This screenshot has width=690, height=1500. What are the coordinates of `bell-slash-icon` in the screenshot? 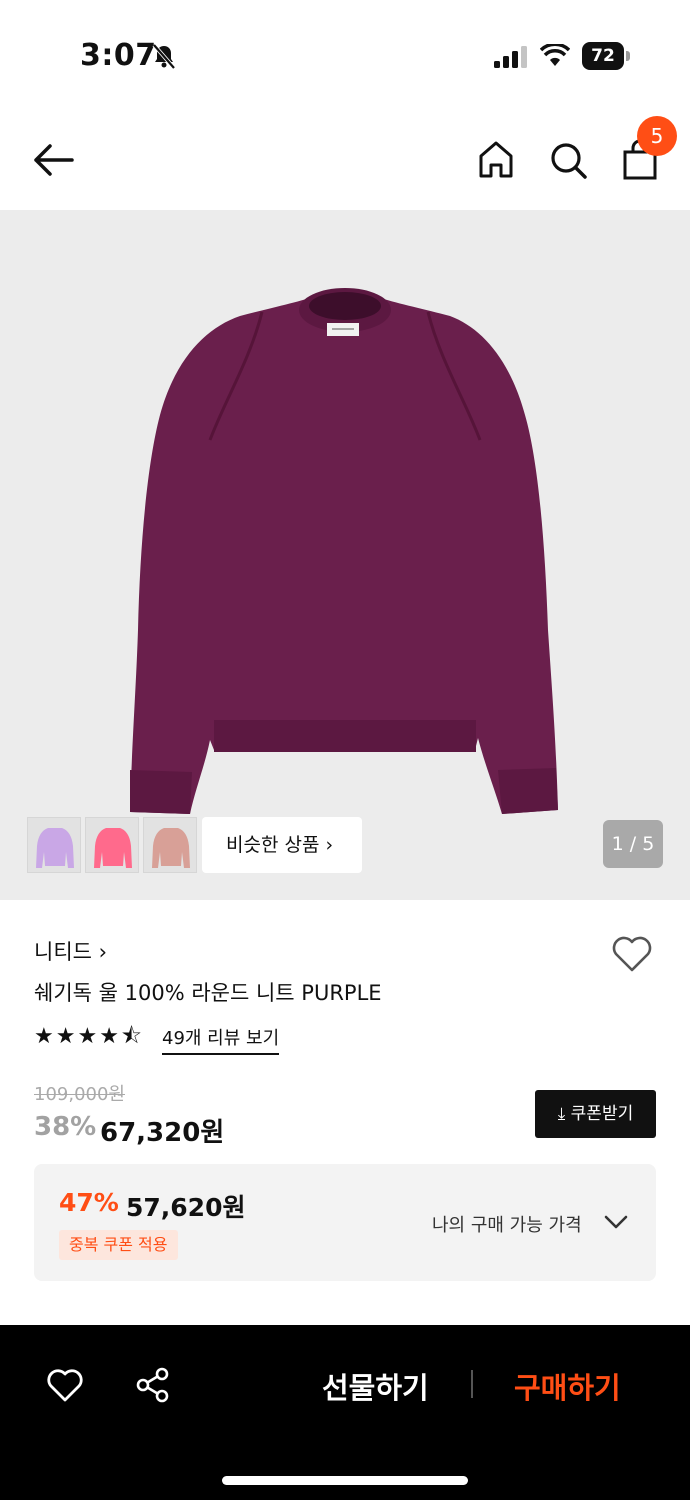 It's located at (164, 56).